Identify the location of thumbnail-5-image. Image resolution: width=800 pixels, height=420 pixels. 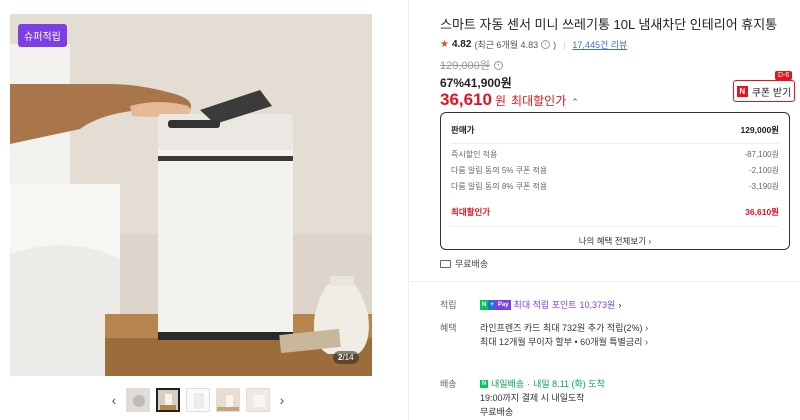
(258, 400).